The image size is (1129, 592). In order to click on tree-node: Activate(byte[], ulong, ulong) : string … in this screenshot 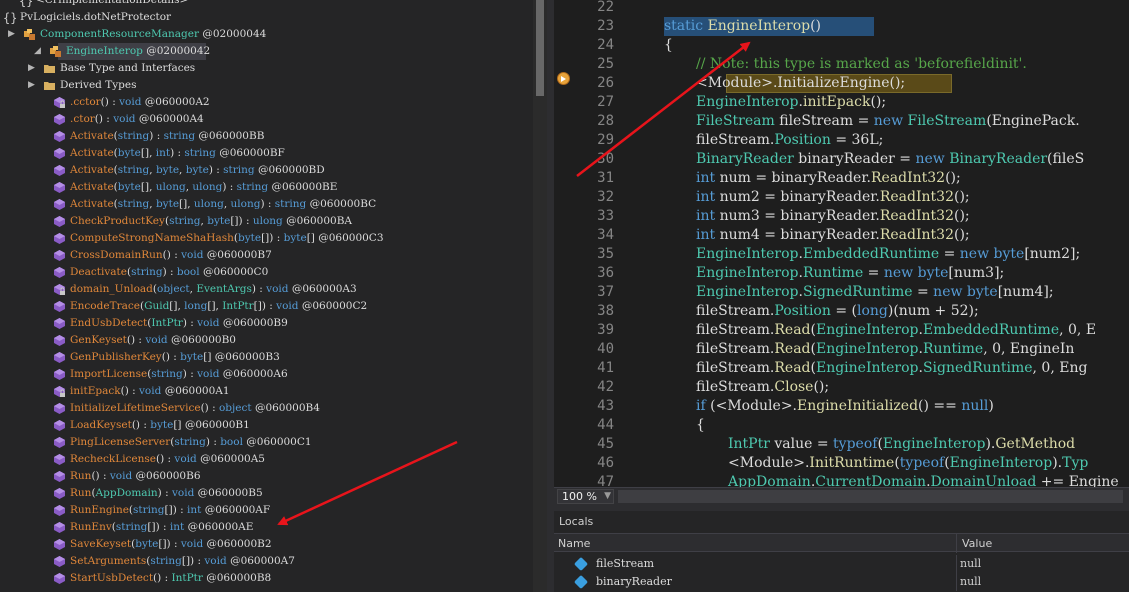, I will do `click(266, 187)`.